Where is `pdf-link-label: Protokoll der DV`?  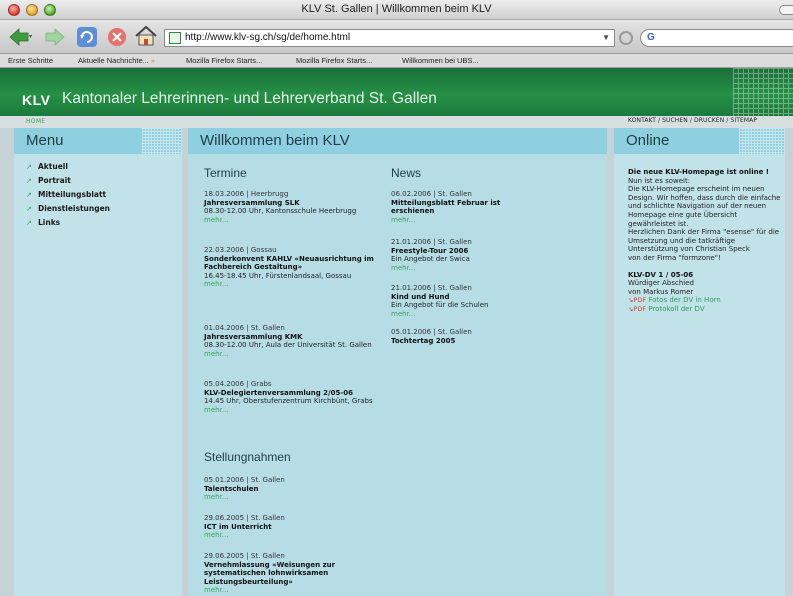 pdf-link-label: Protokoll der DV is located at coordinates (676, 308).